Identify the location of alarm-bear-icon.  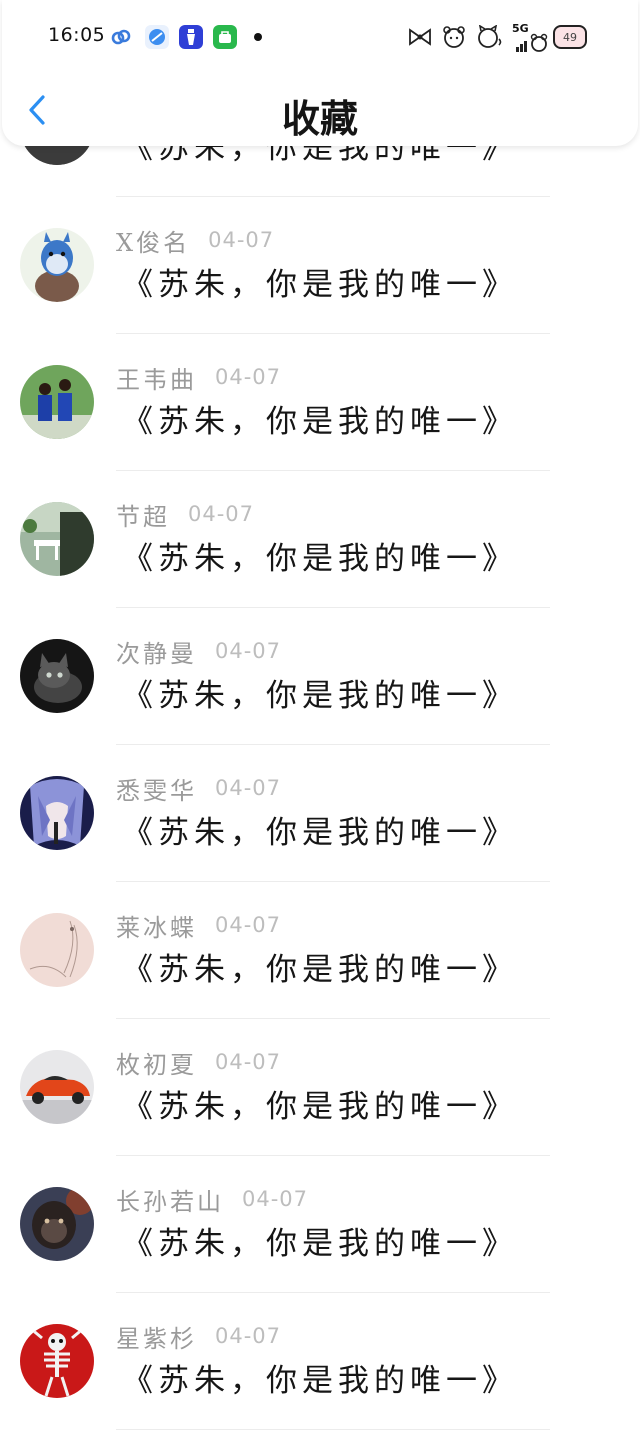
(454, 37).